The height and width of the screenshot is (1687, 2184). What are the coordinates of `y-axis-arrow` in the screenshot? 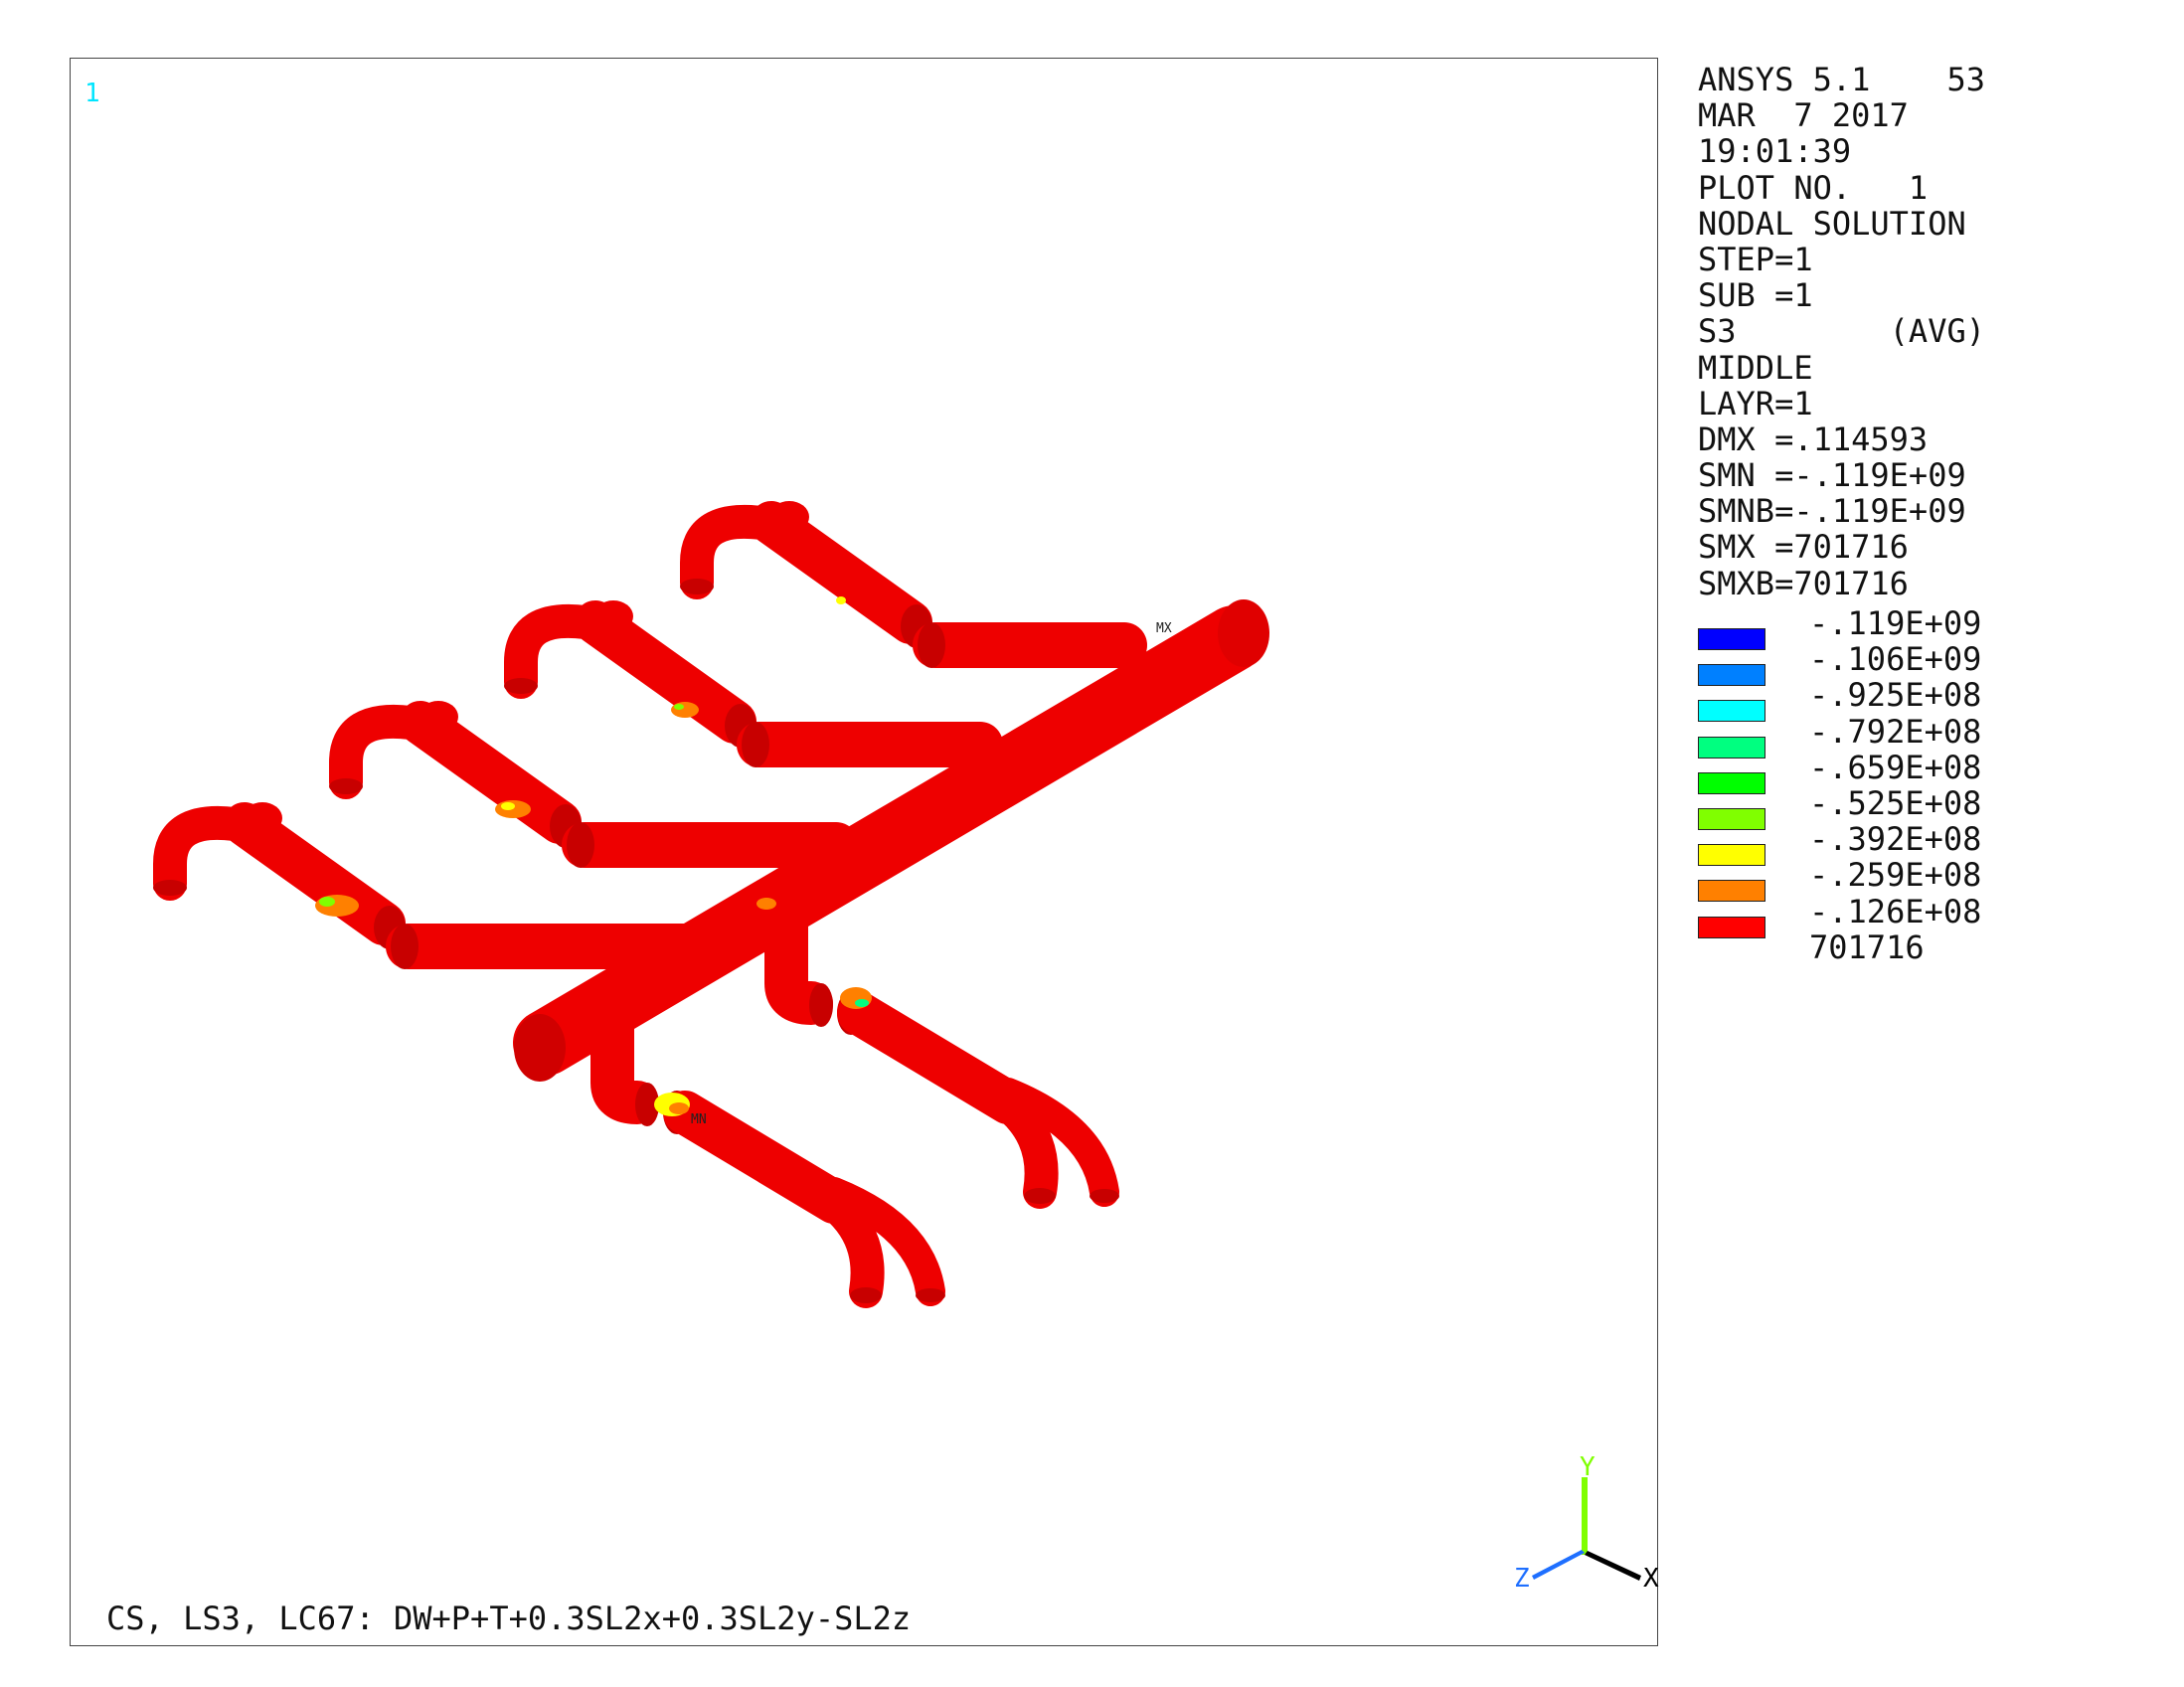 It's located at (1585, 1516).